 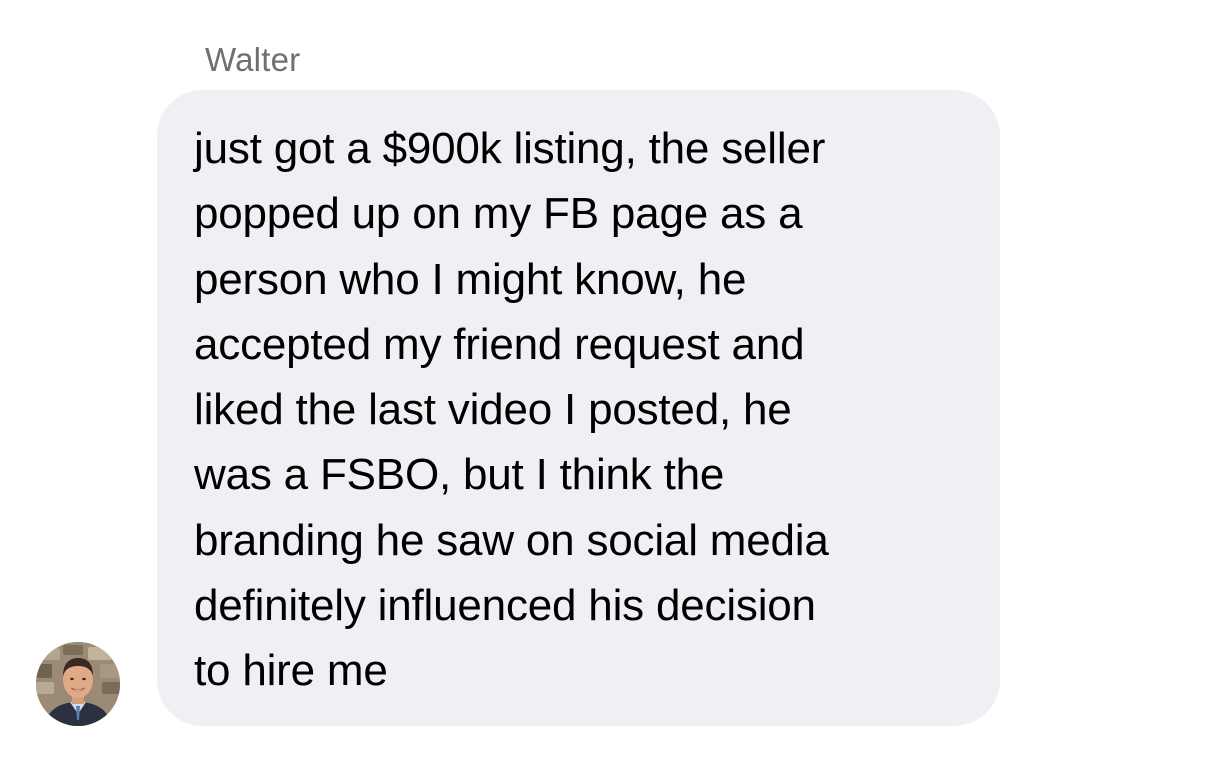 I want to click on message-line: liked the last video I posted, he, so click(x=493, y=410).